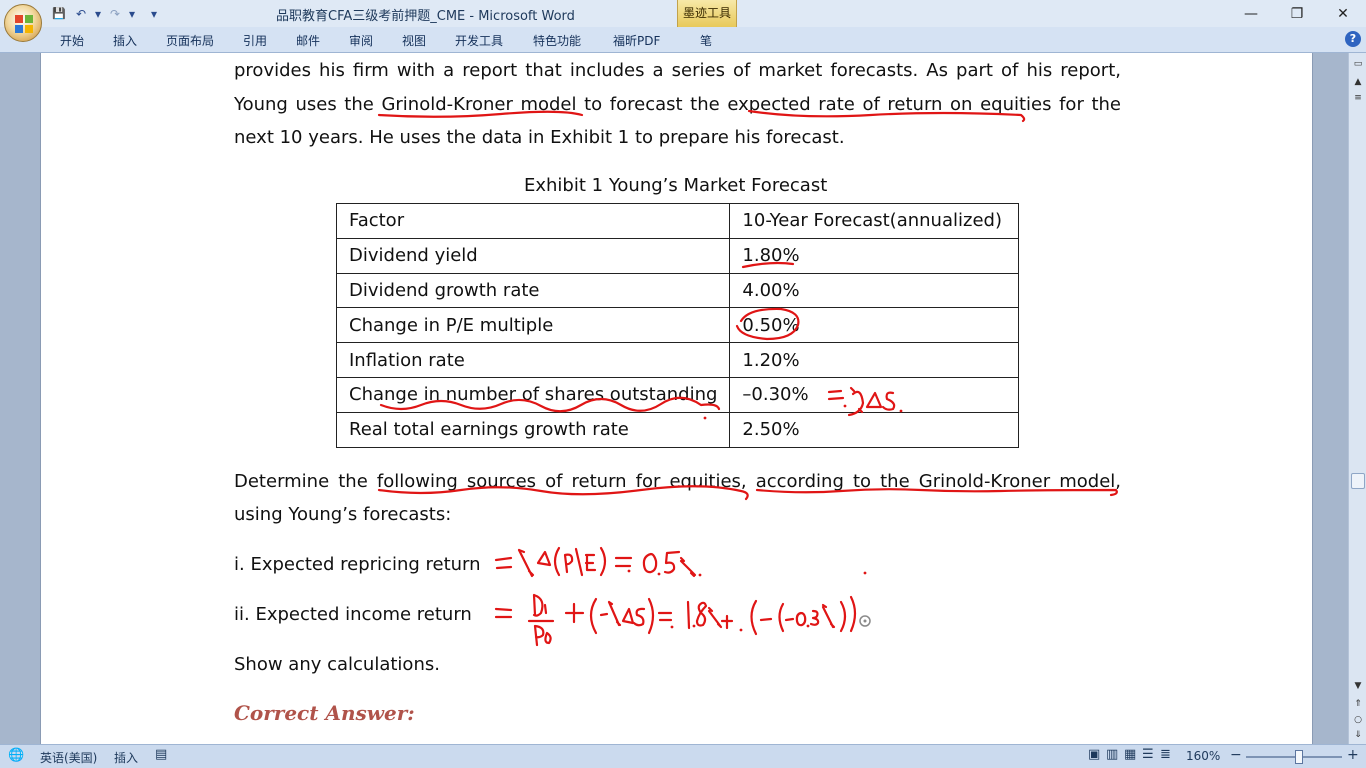  What do you see at coordinates (677, 360) in the screenshot?
I see `table-row: Inflation rate 1.20%` at bounding box center [677, 360].